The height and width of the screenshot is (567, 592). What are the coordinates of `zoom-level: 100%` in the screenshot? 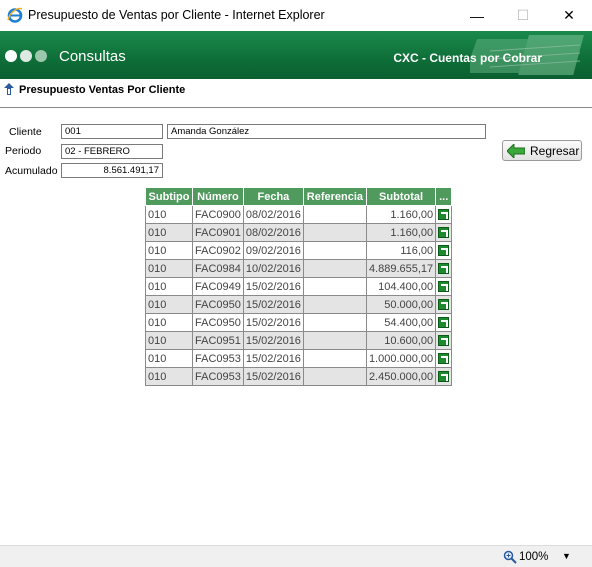 It's located at (533, 557).